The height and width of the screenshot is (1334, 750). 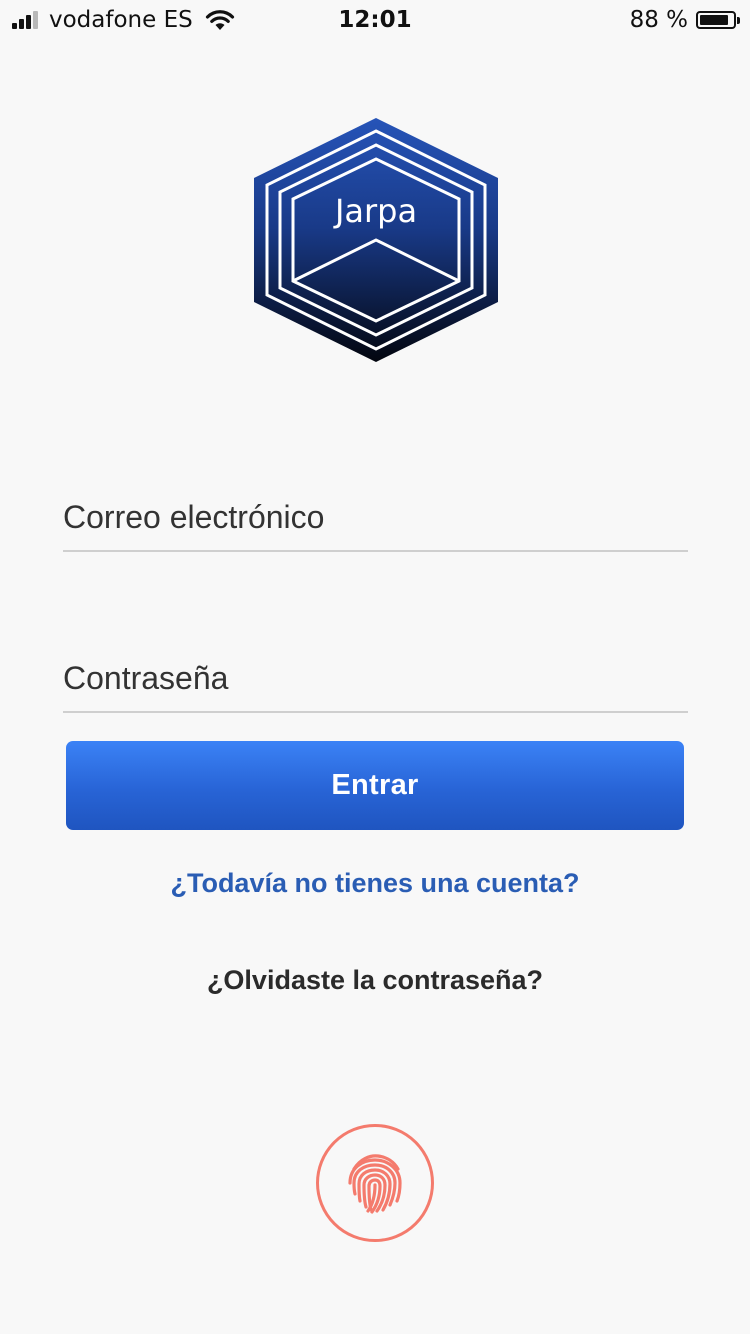 I want to click on email-field-container, so click(x=375, y=516).